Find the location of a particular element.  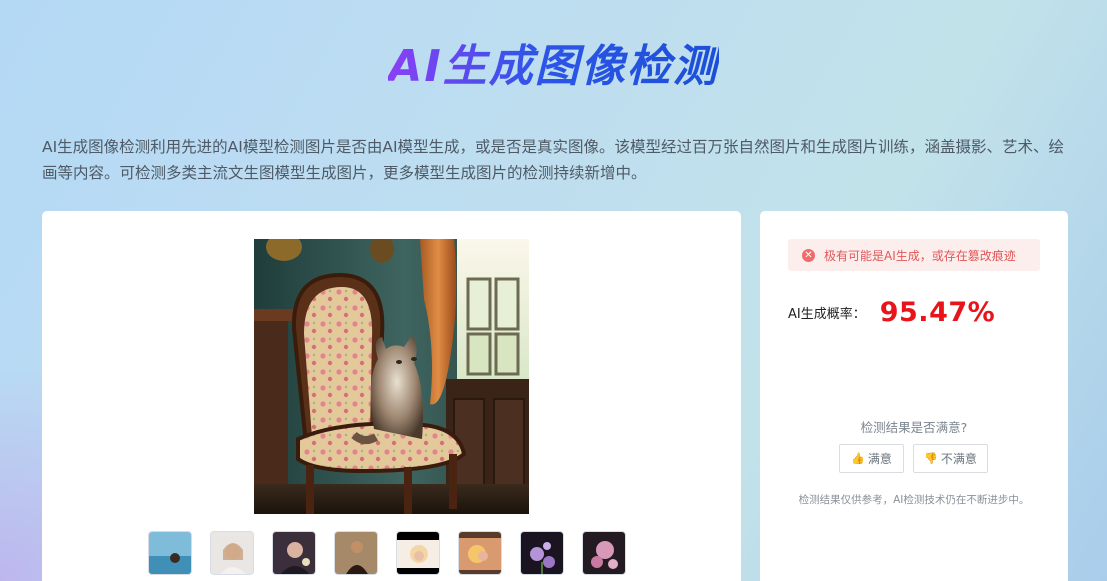

probability-label: AI生成概率： is located at coordinates (827, 314).